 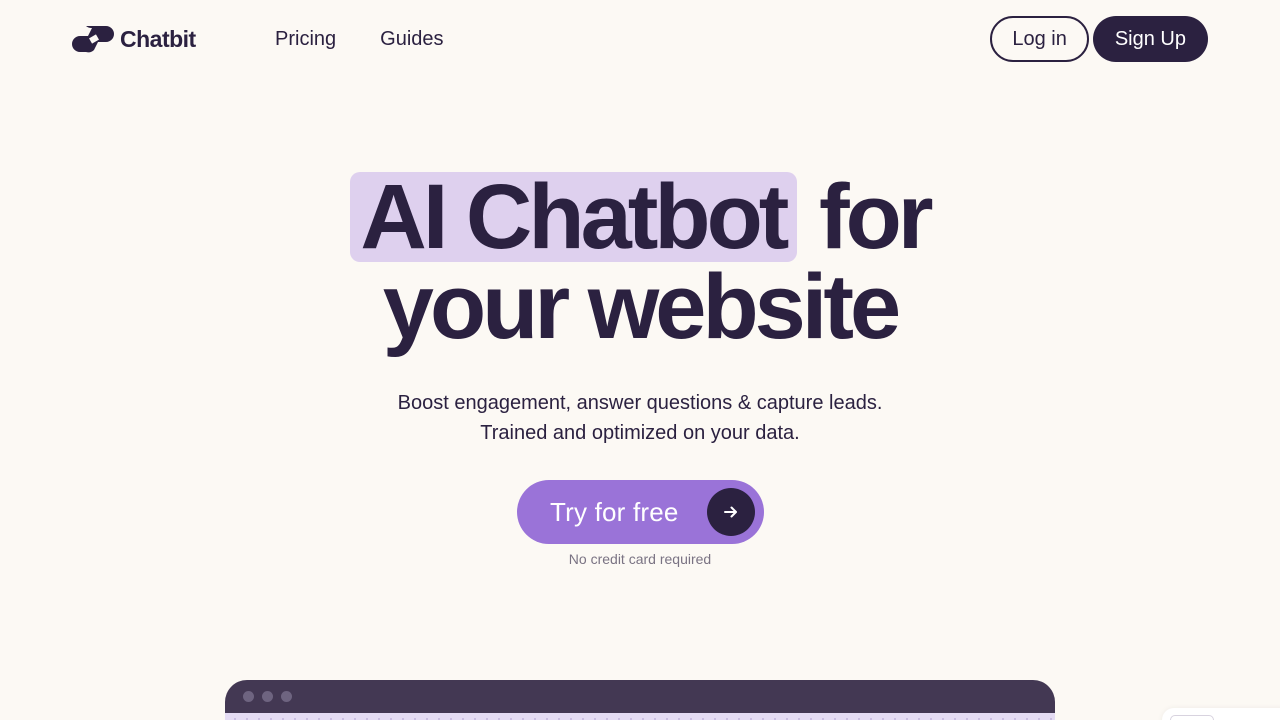 I want to click on product-preview-window, so click(x=640, y=700).